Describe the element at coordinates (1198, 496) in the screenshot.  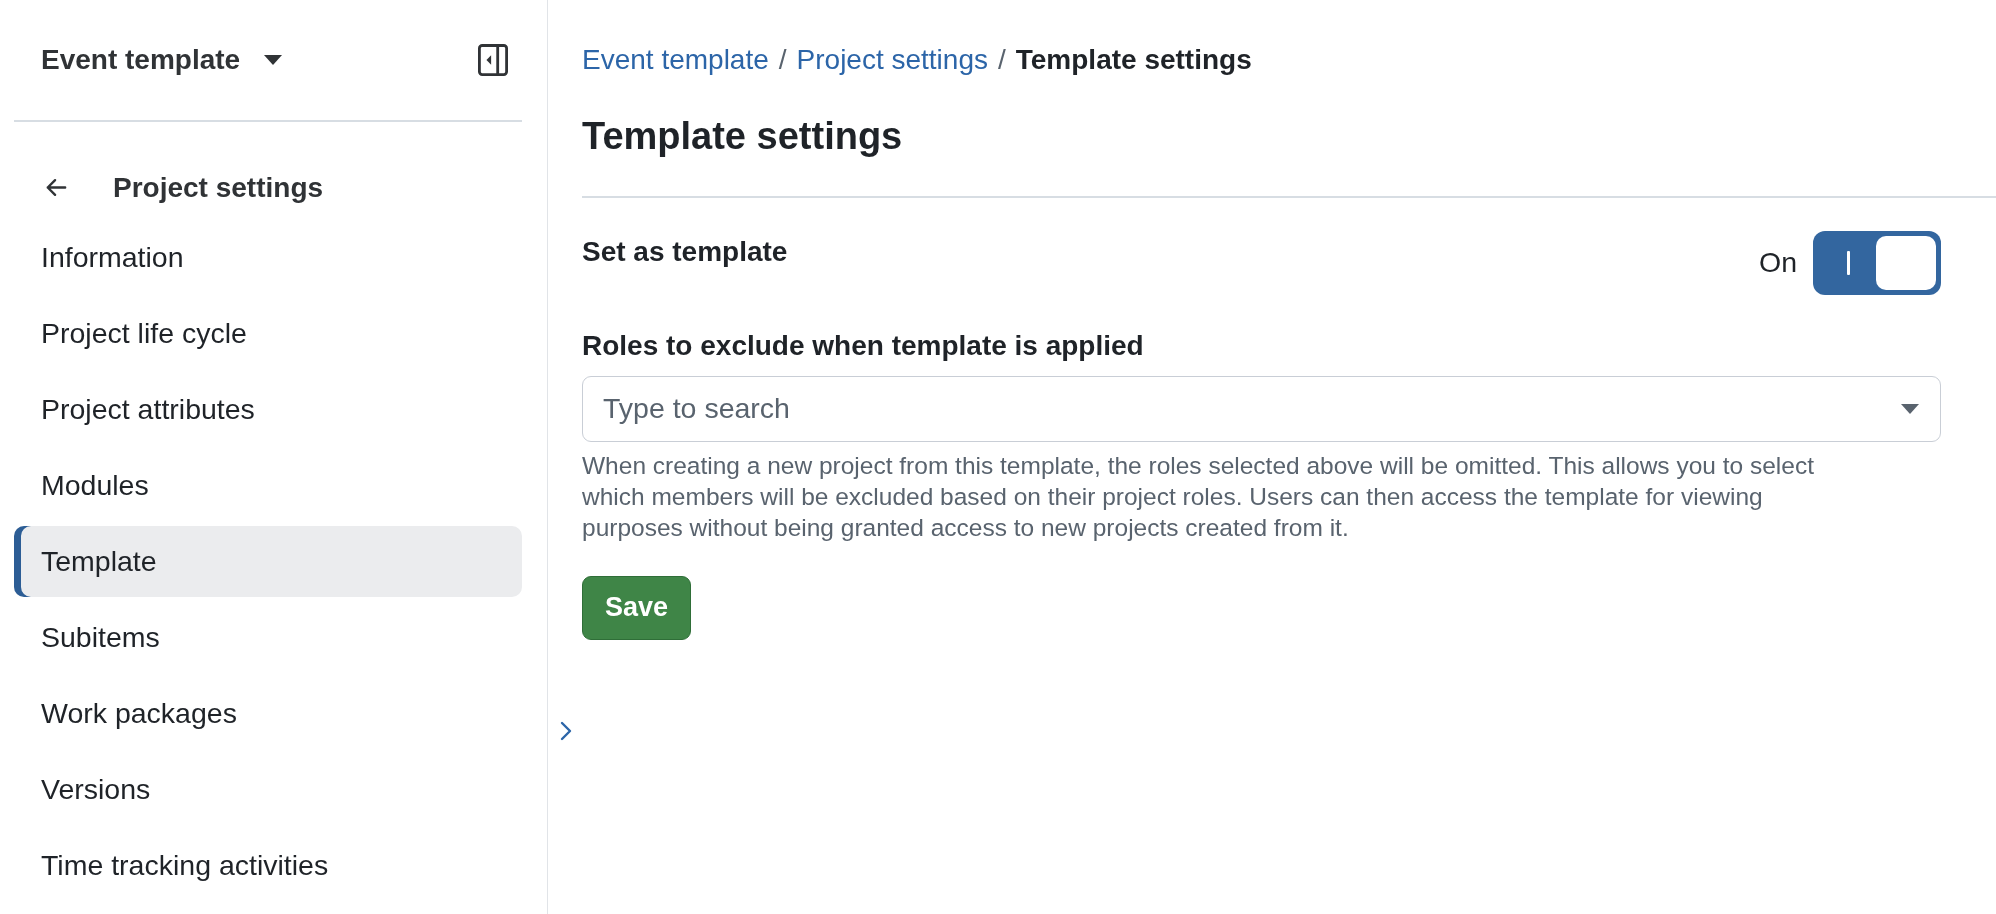
I see `help-text: When creating a new project from this template, the roles selected above will be omitted. This allows you to select which members will be excluded based on their project roles. Users can then access the template for viewing purposes without being granted access to new projects created from it.` at that location.